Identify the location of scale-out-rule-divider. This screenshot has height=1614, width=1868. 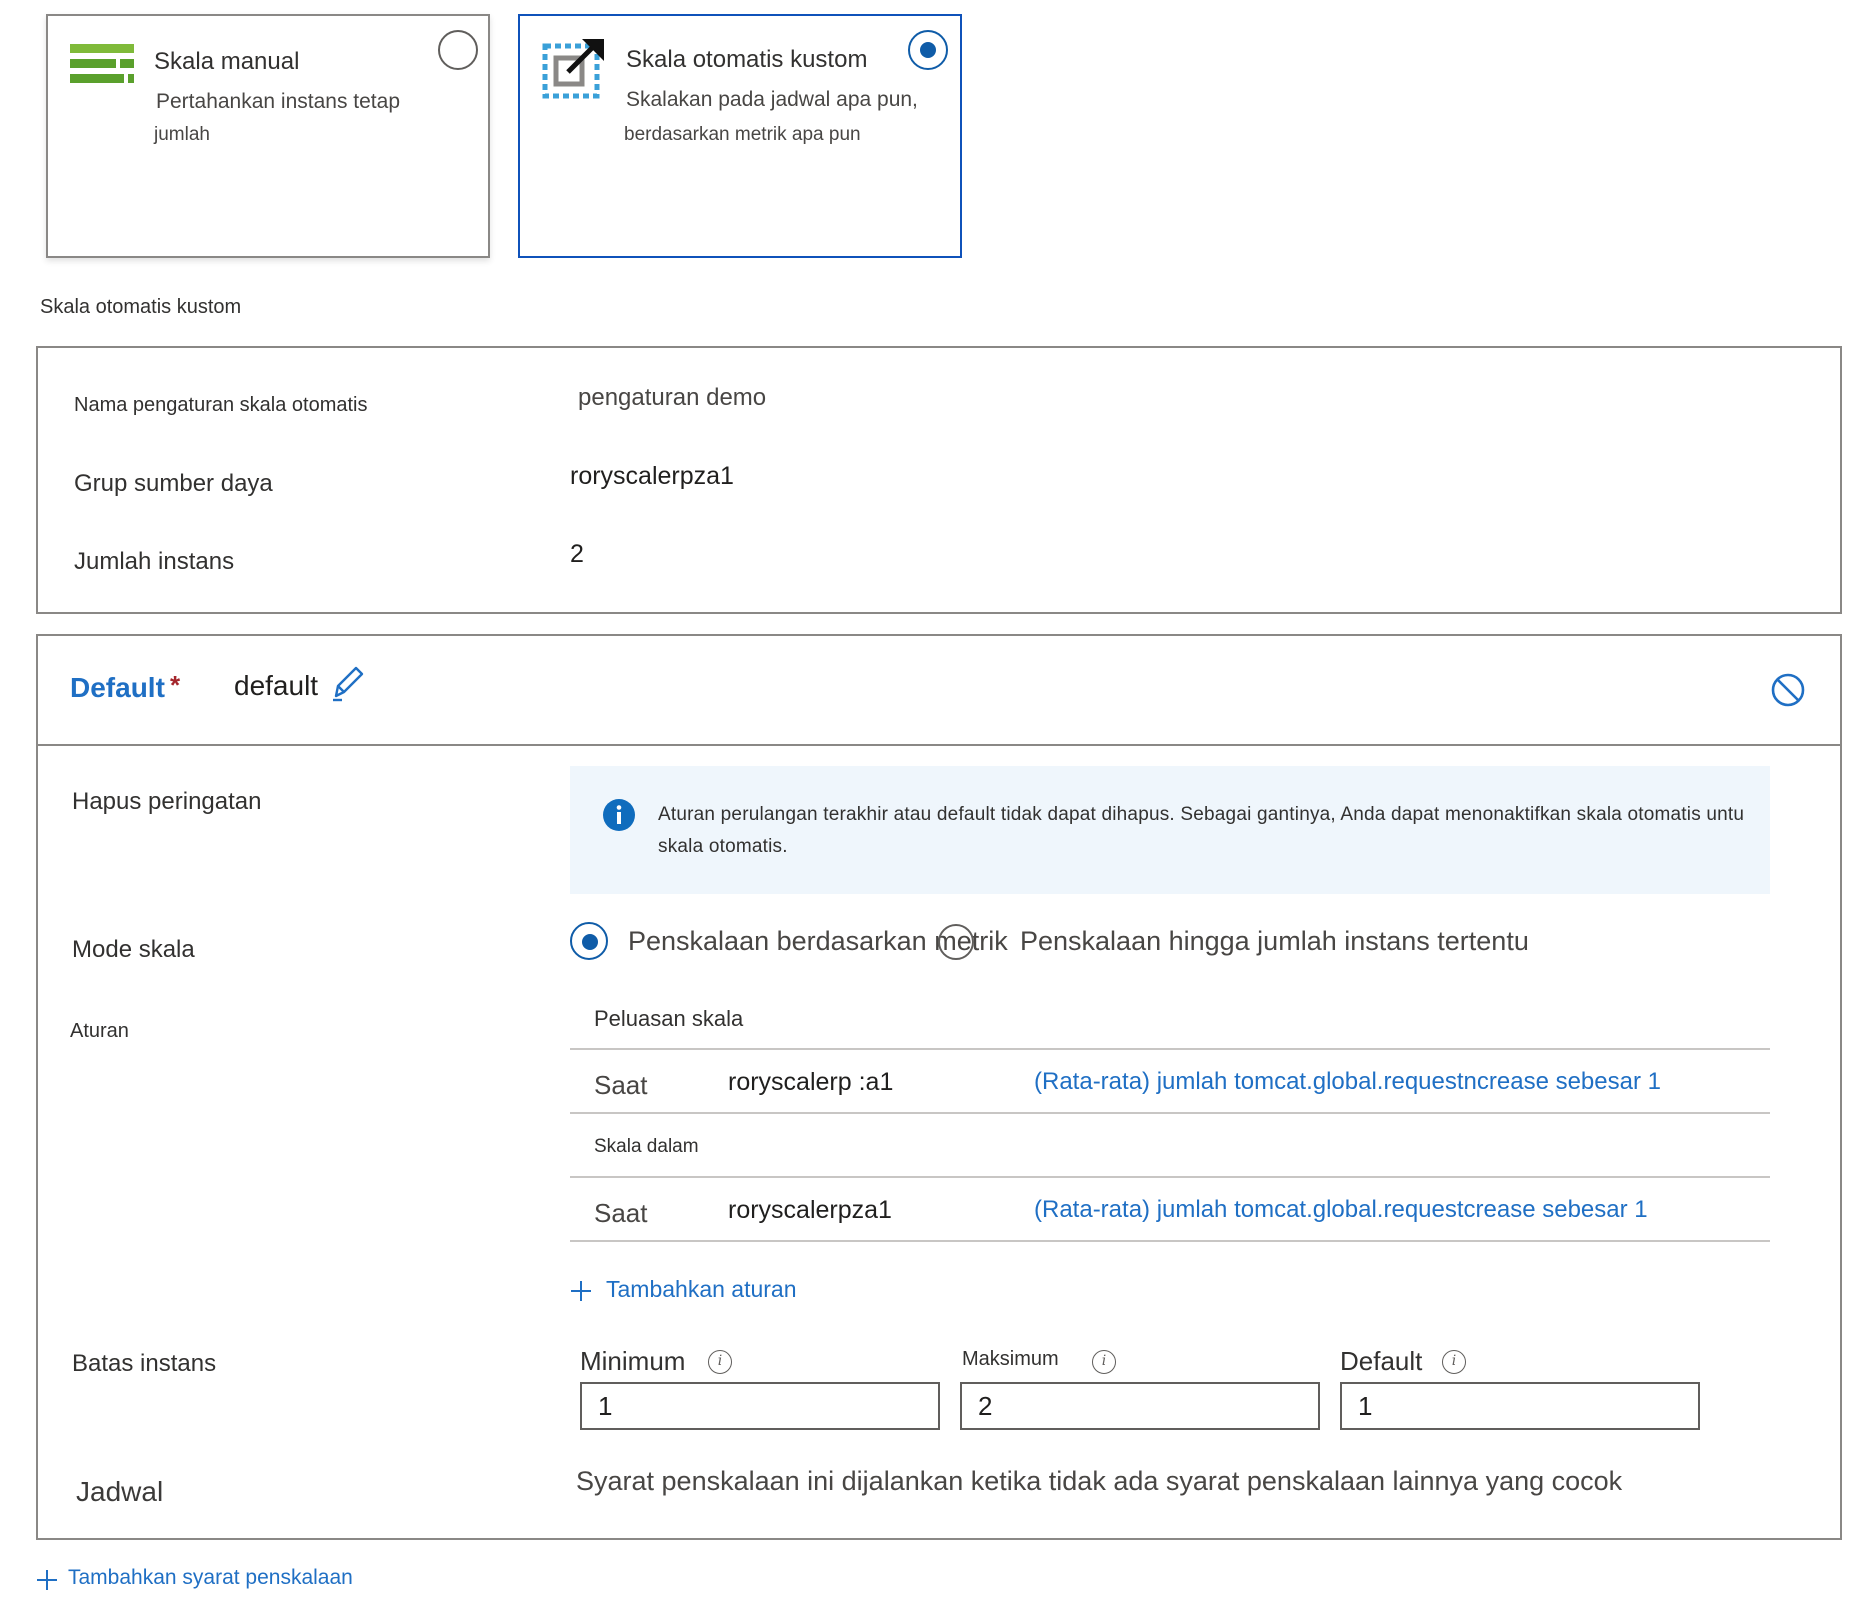
(1170, 1113).